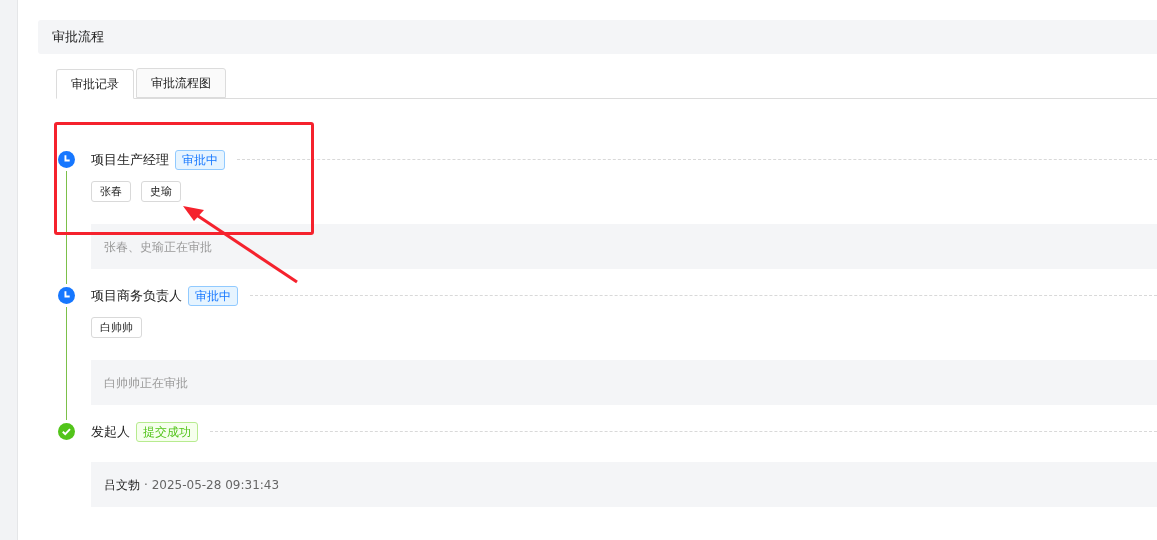 This screenshot has height=540, width=1157. What do you see at coordinates (212, 485) in the screenshot?
I see `submit-time: · 2025-05-28 09:31:43` at bounding box center [212, 485].